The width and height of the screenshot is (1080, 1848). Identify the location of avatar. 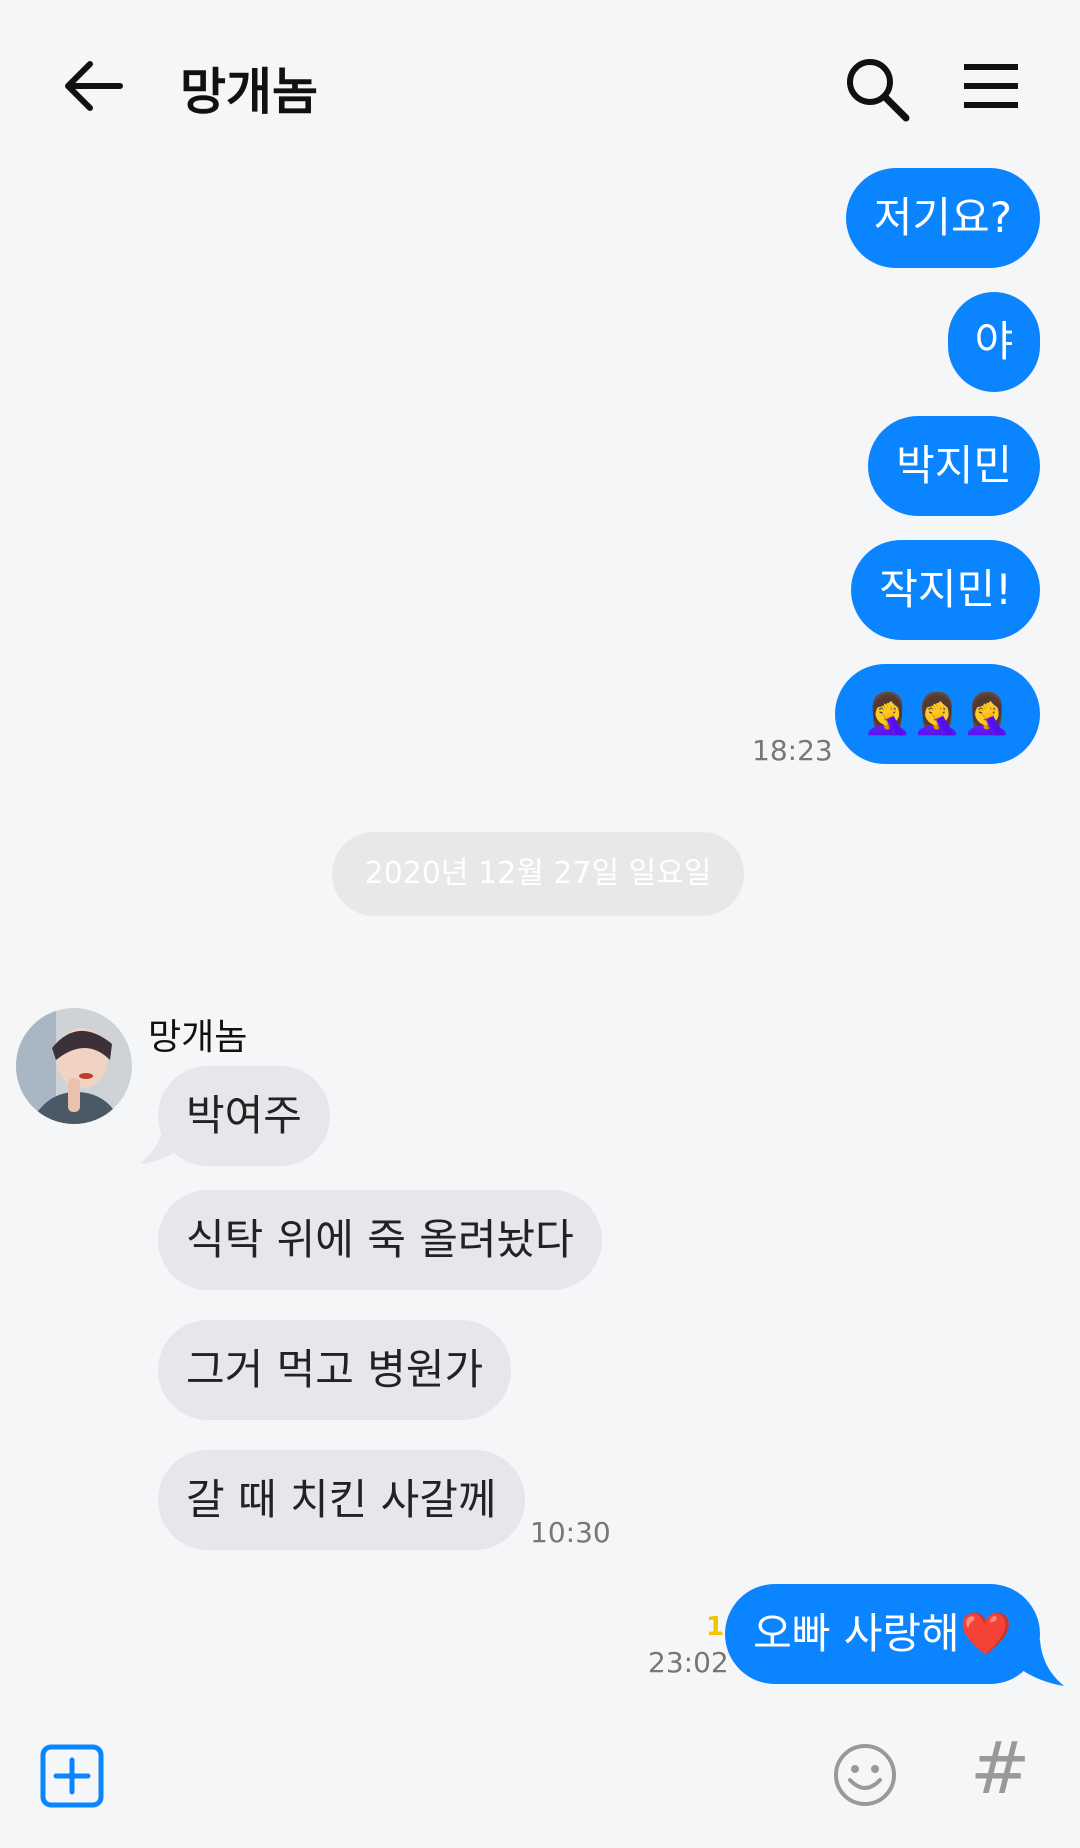
(74, 1066).